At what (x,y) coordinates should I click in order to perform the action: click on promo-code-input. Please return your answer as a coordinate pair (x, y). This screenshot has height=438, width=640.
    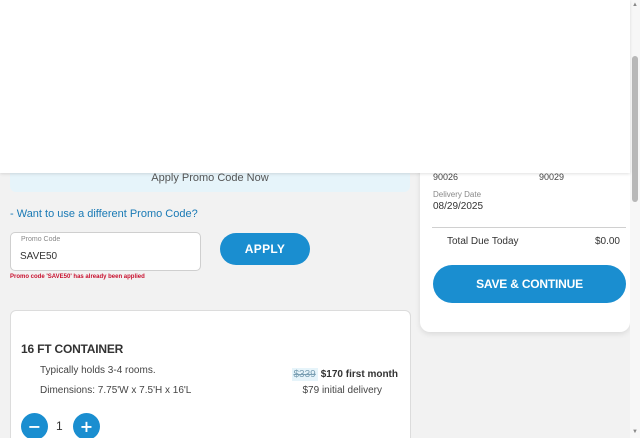
    Looking at the image, I should click on (105, 256).